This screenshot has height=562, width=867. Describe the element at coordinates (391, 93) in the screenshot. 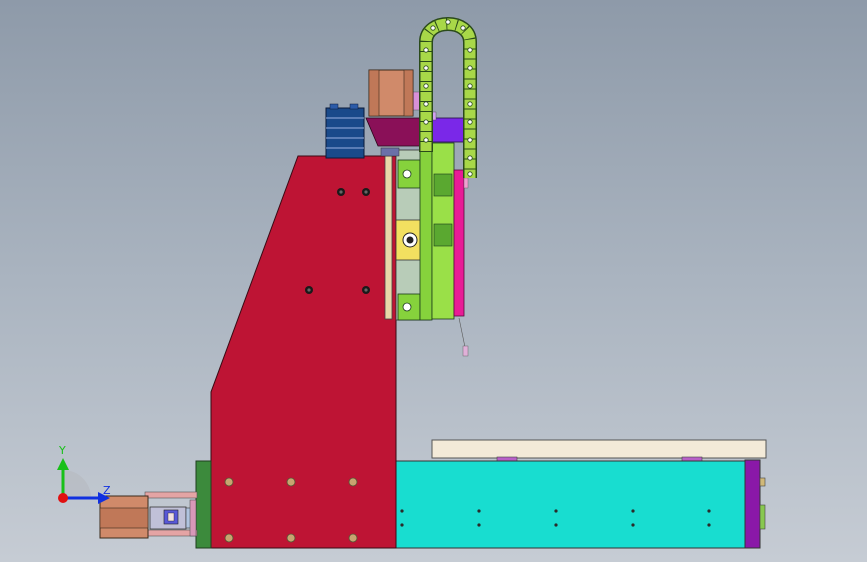

I see `z-motor` at that location.